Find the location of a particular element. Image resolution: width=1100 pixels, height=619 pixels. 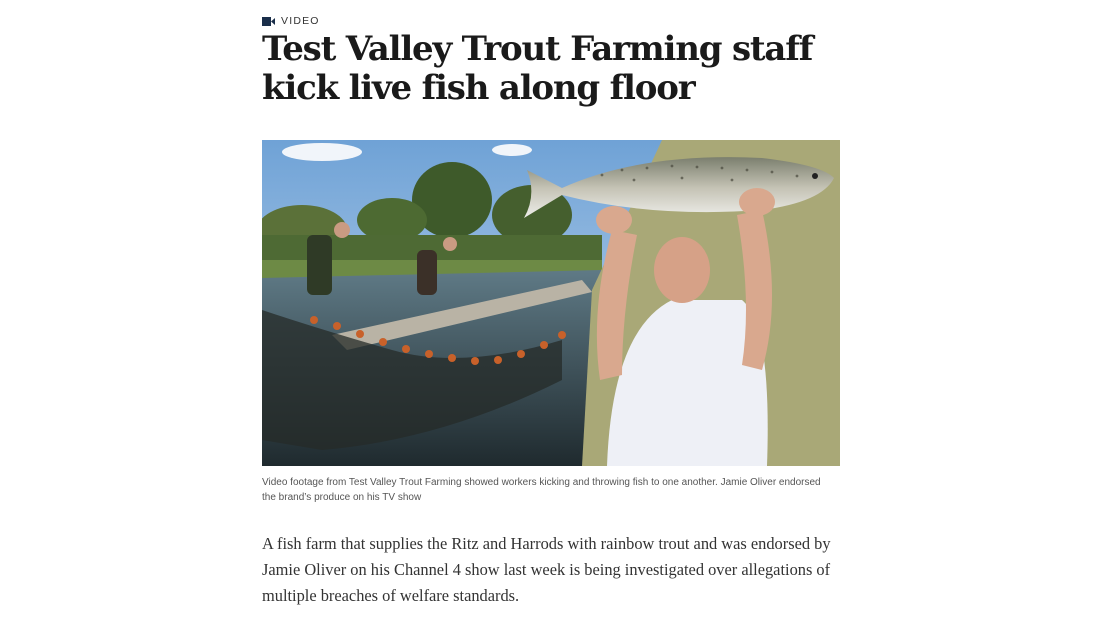

section-label-text: VIDEO is located at coordinates (300, 21).